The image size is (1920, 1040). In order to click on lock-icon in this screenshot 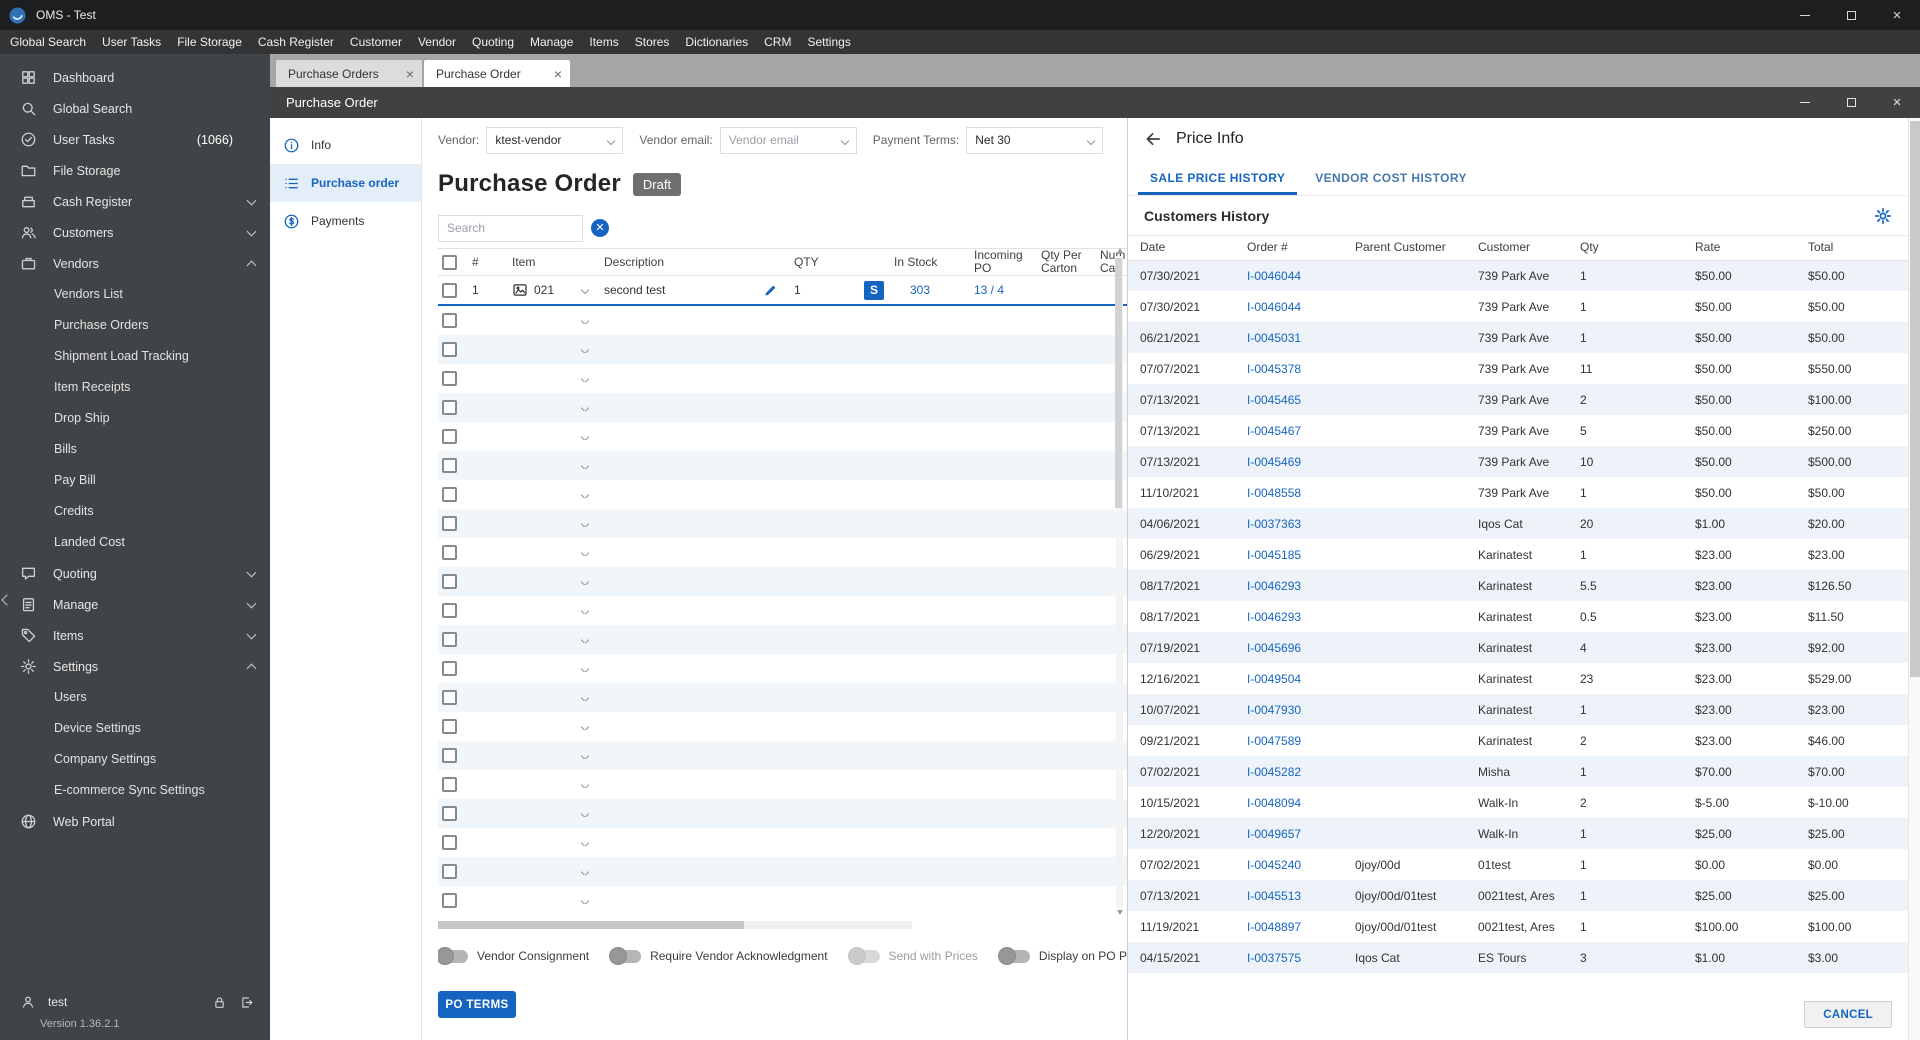, I will do `click(219, 1002)`.